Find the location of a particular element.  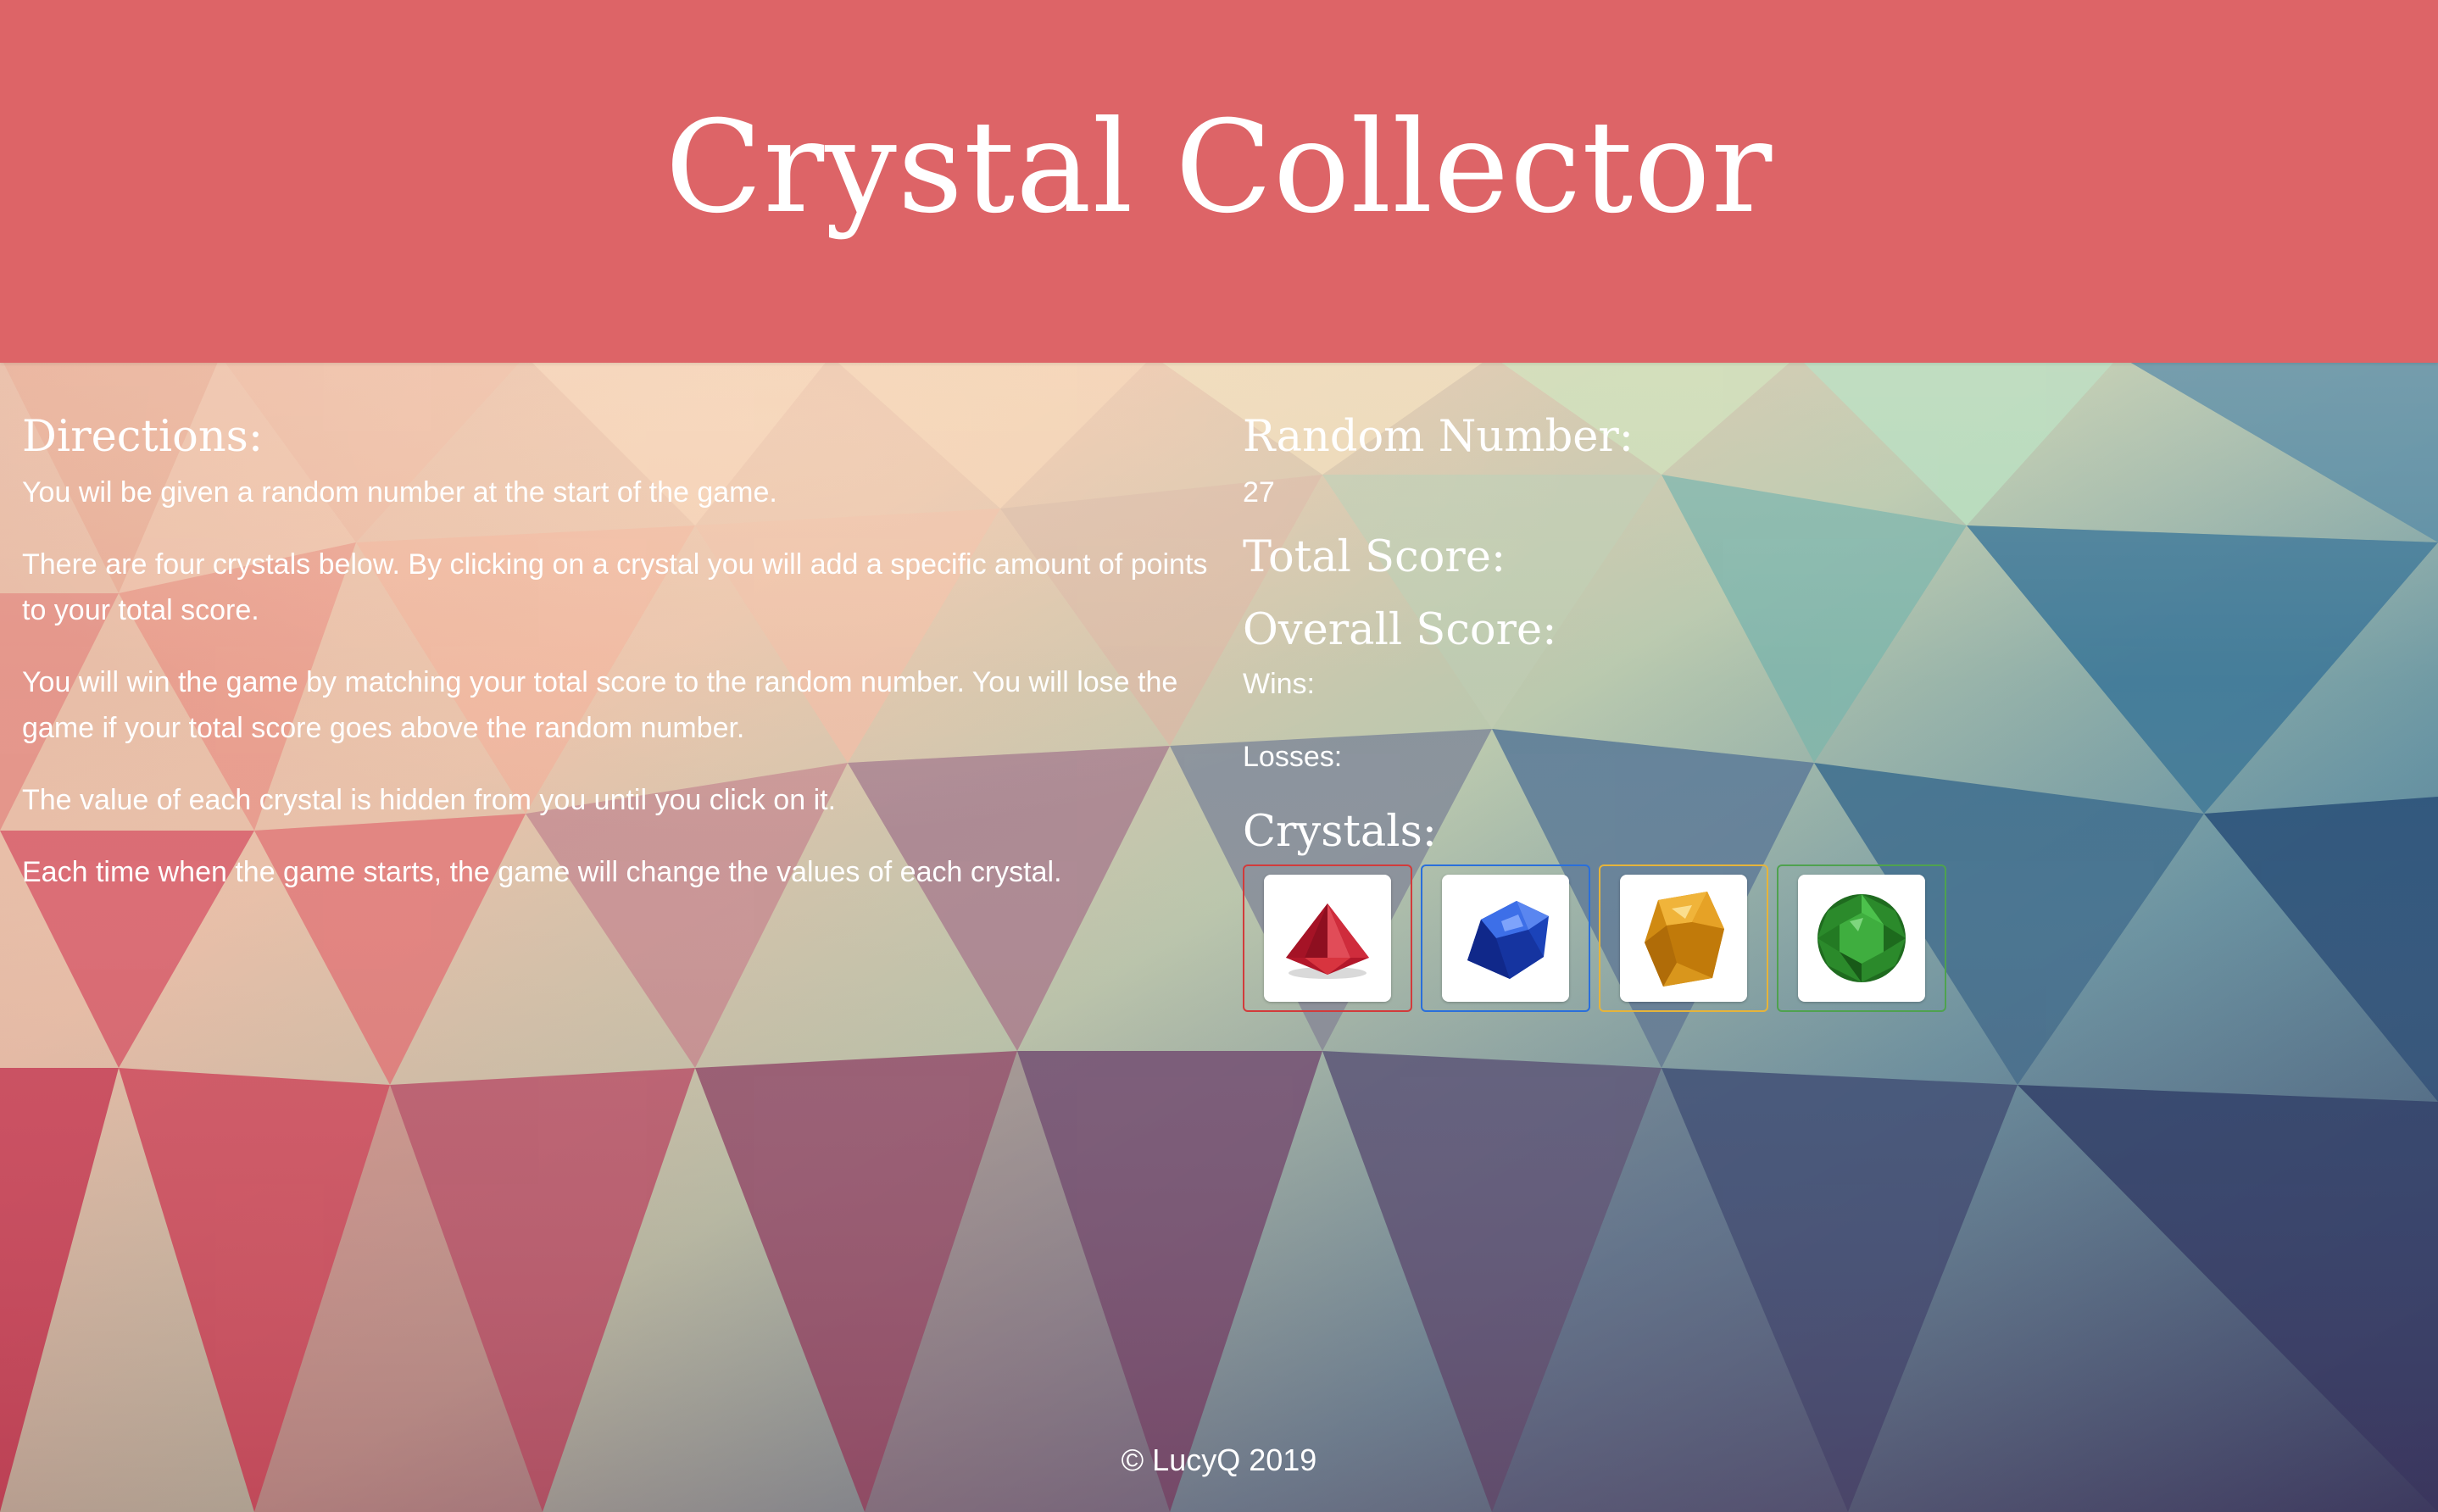

overall-score-block: Overall Score: Wins: Losses: is located at coordinates (1709, 692).